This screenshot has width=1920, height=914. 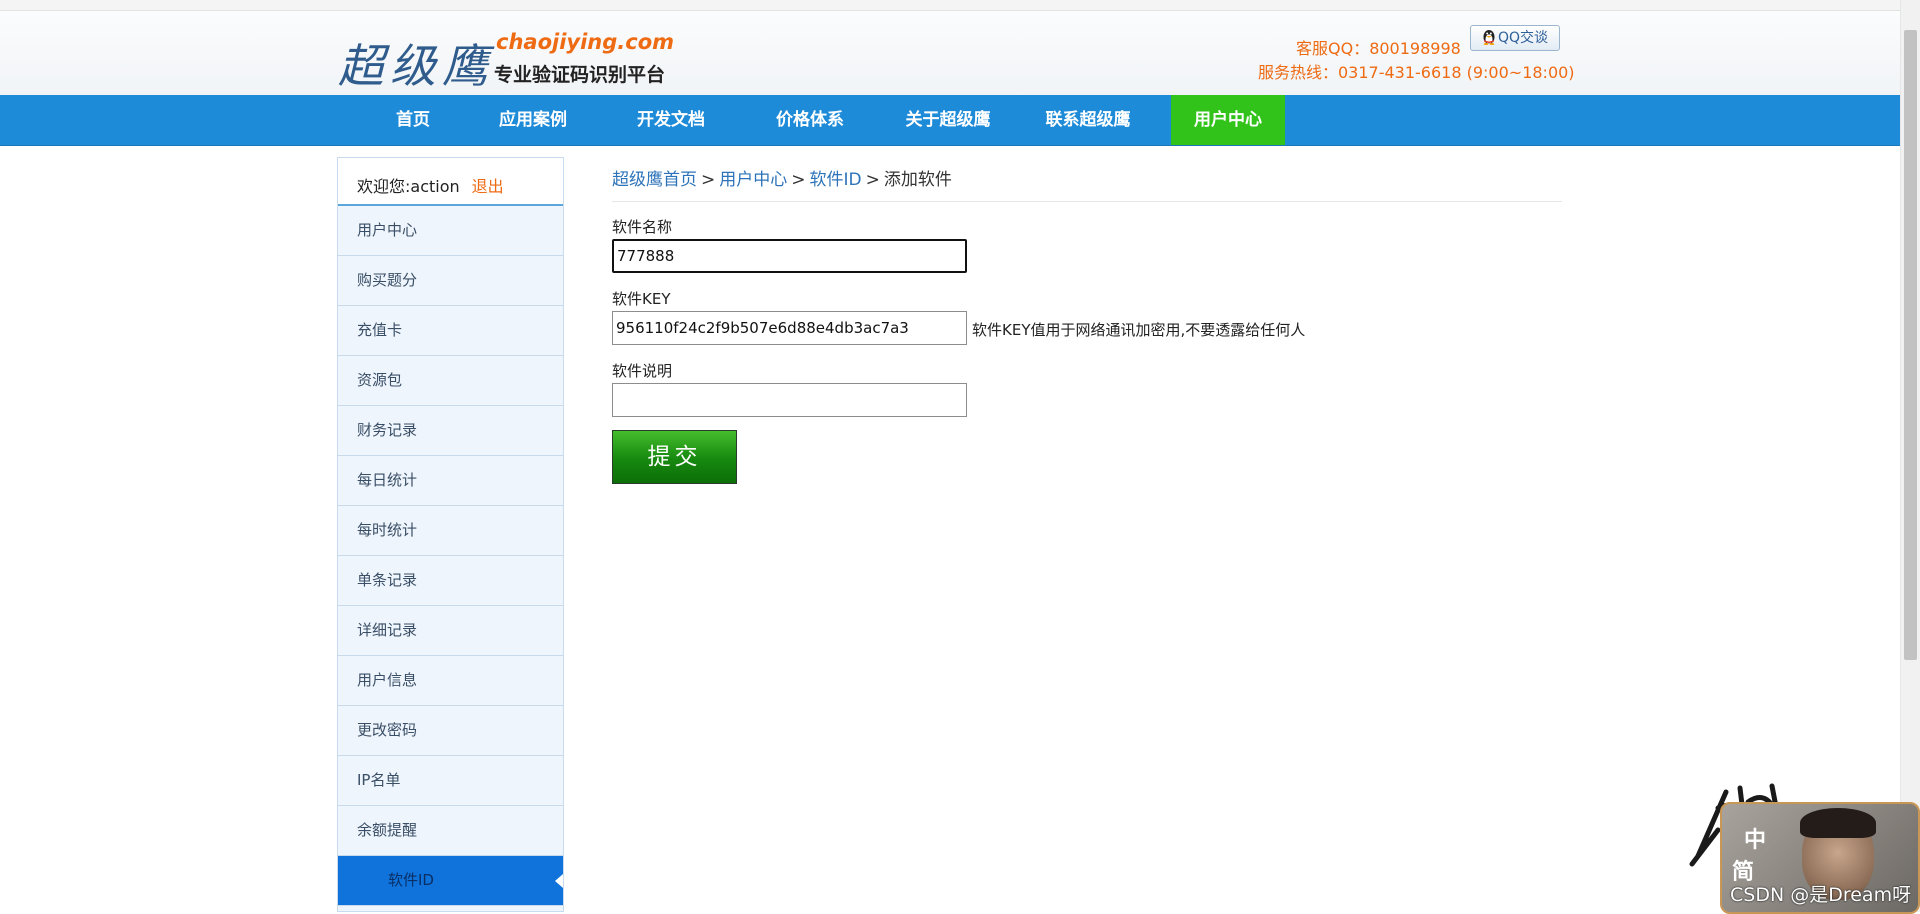 What do you see at coordinates (654, 180) in the screenshot?
I see `breadcrumb-home: 超级鹰首页` at bounding box center [654, 180].